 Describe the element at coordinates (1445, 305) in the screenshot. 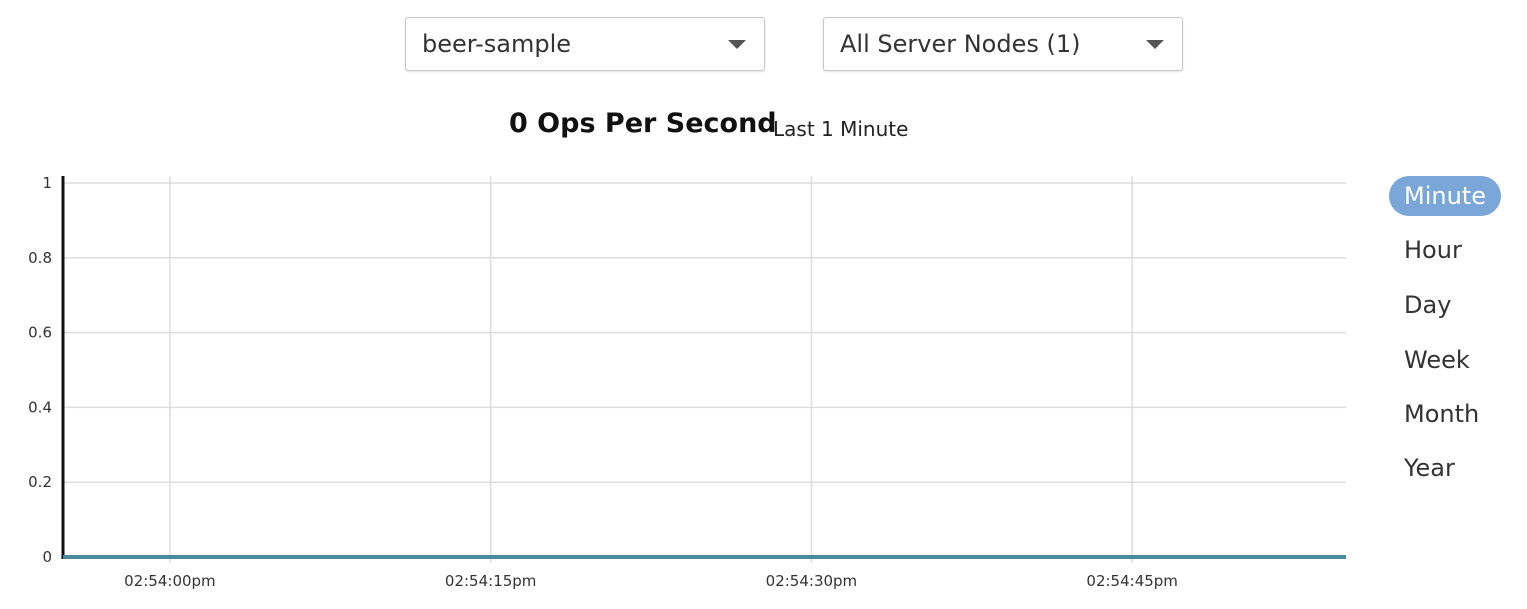

I see `zoom-option-day: Day` at that location.